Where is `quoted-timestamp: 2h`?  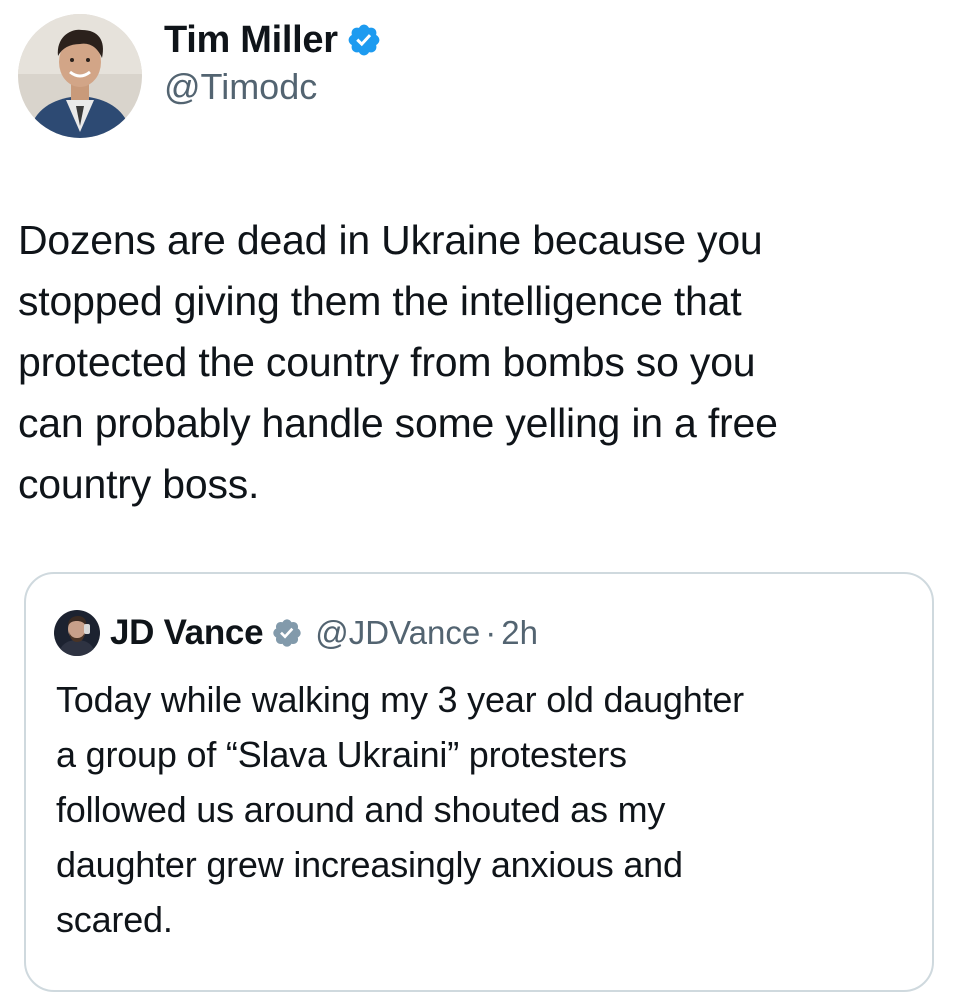
quoted-timestamp: 2h is located at coordinates (519, 633).